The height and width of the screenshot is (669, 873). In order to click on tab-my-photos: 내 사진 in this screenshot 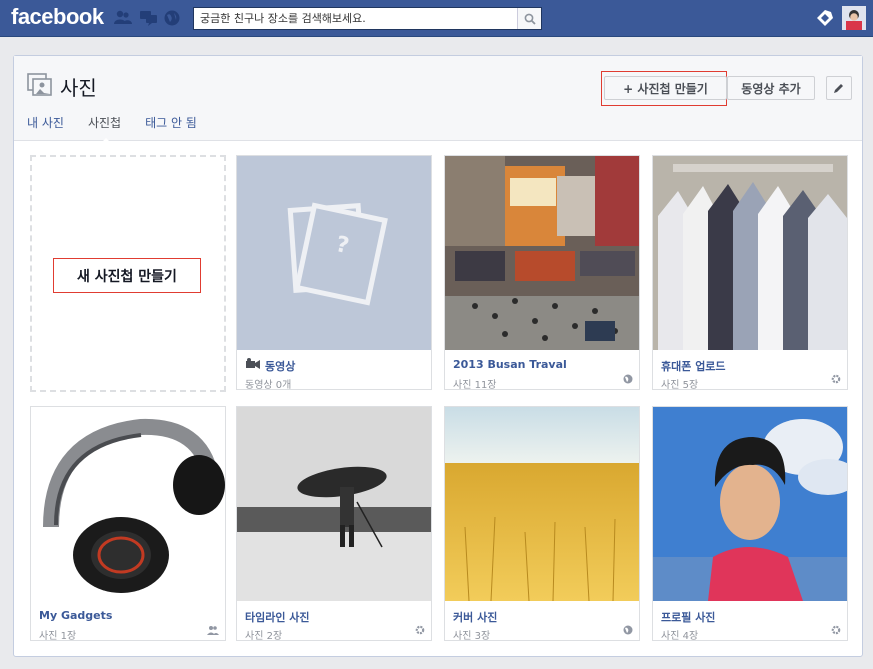, I will do `click(45, 122)`.